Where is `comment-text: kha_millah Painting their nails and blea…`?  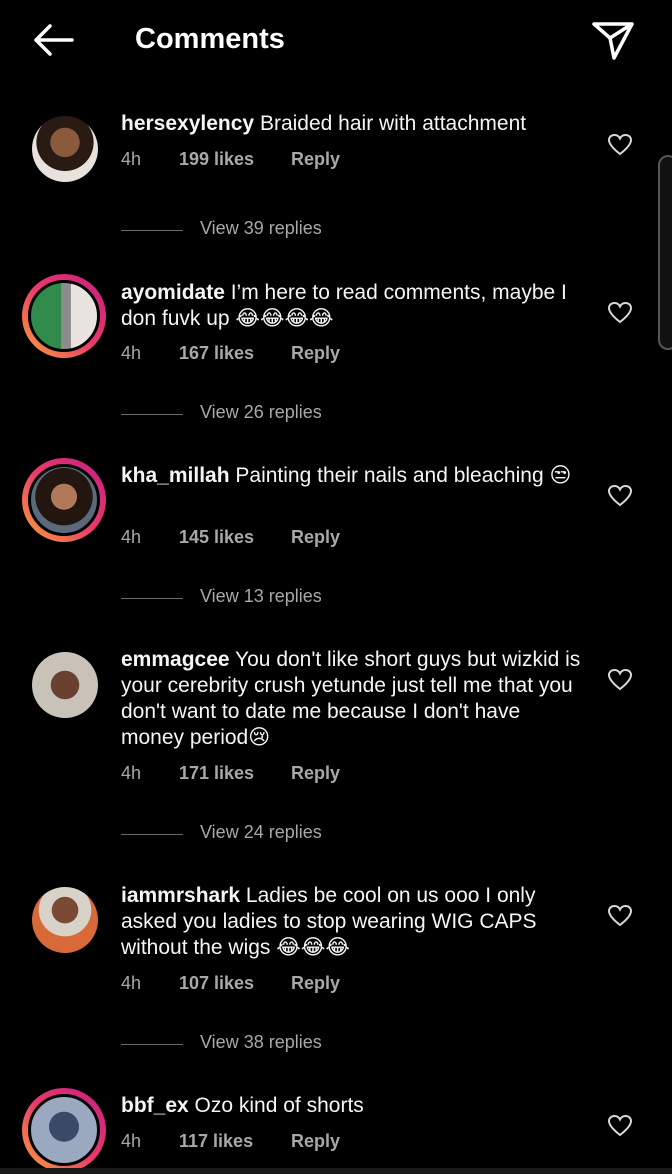 comment-text: kha_millah Painting their nails and blea… is located at coordinates (353, 476).